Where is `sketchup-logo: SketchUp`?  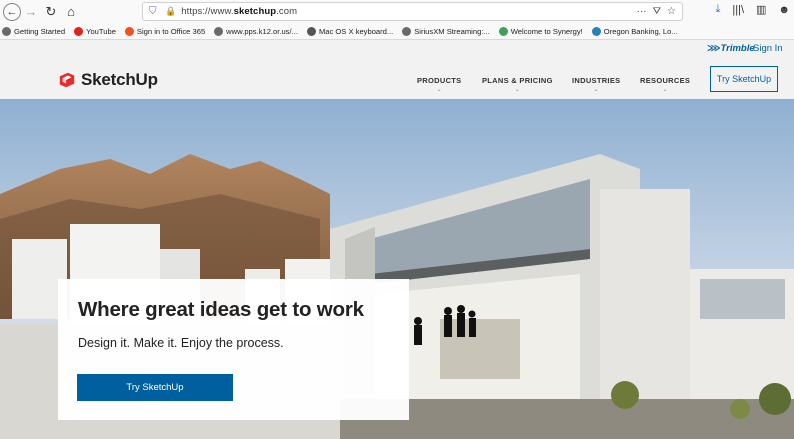
sketchup-logo: SketchUp is located at coordinates (108, 80).